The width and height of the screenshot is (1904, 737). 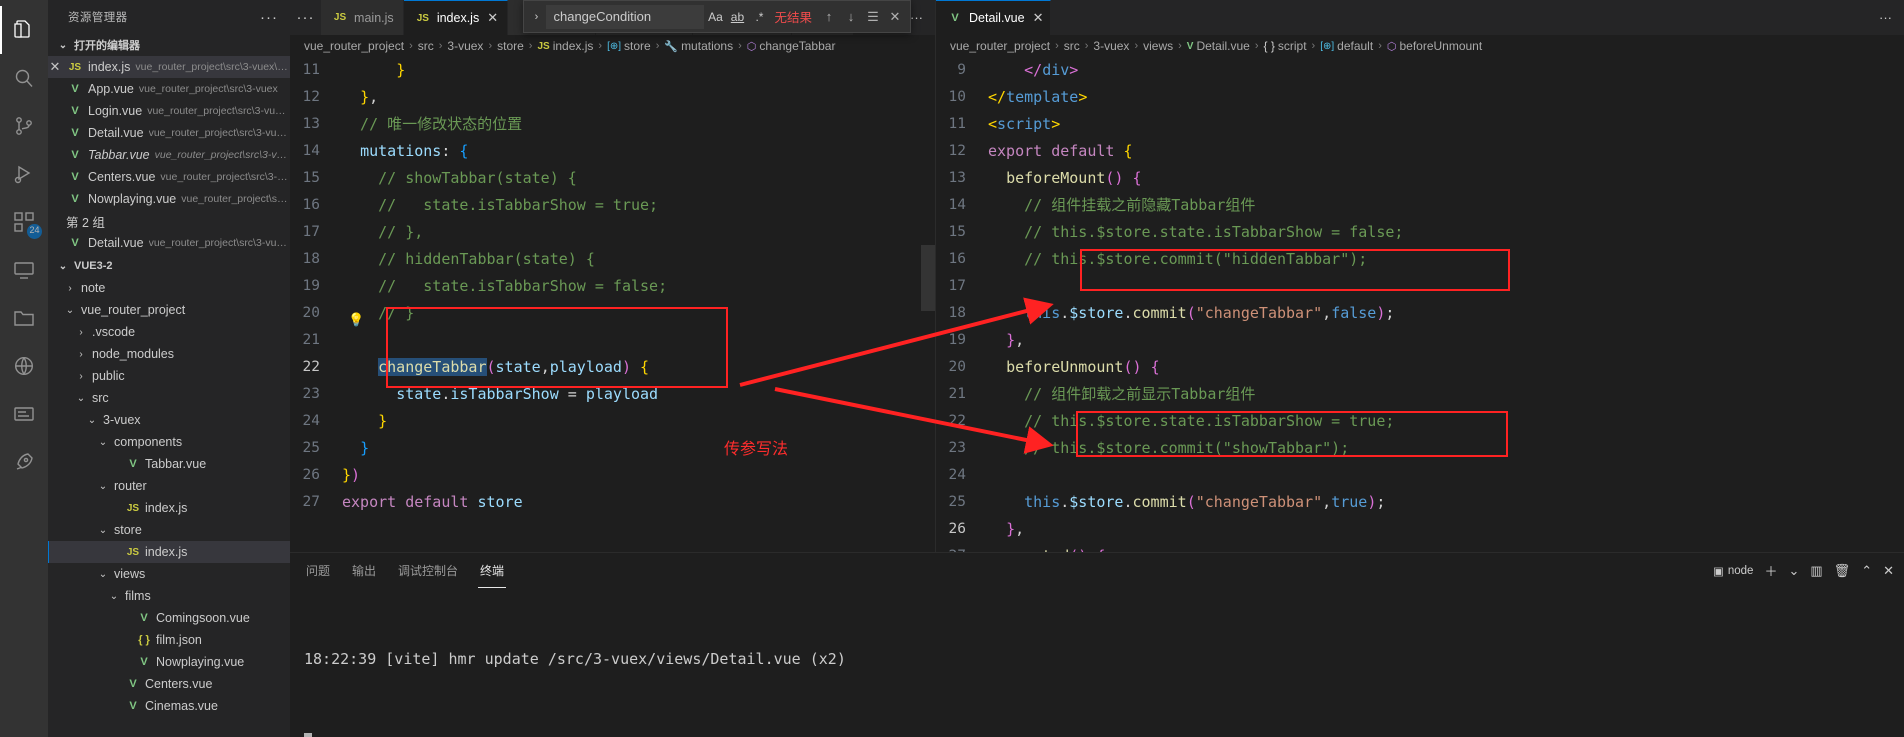 What do you see at coordinates (362, 17) in the screenshot?
I see `tab-main-js: JS main.js` at bounding box center [362, 17].